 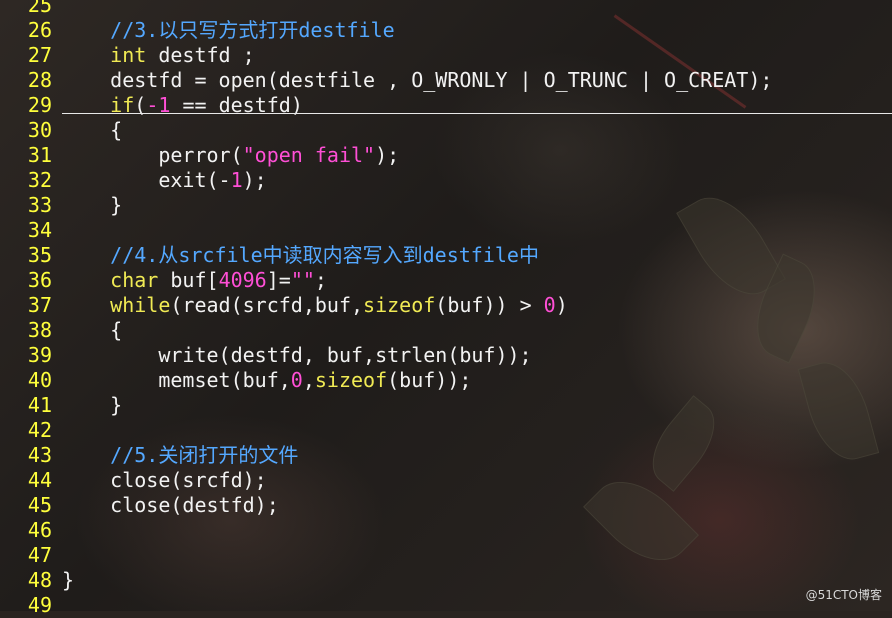 What do you see at coordinates (182, 105) in the screenshot?
I see `code-text: if(-1 == destfd)` at bounding box center [182, 105].